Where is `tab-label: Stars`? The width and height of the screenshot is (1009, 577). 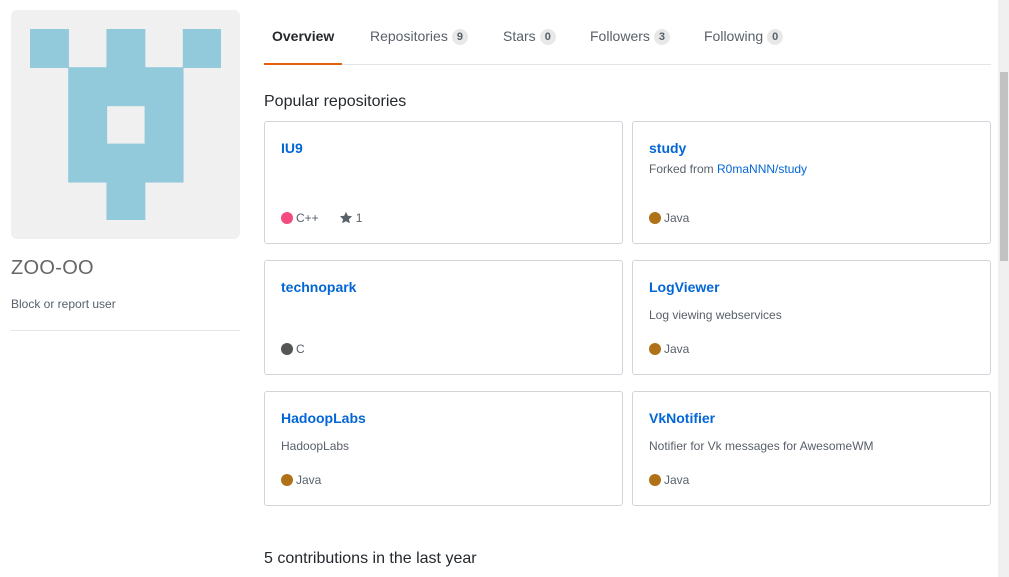
tab-label: Stars is located at coordinates (519, 36).